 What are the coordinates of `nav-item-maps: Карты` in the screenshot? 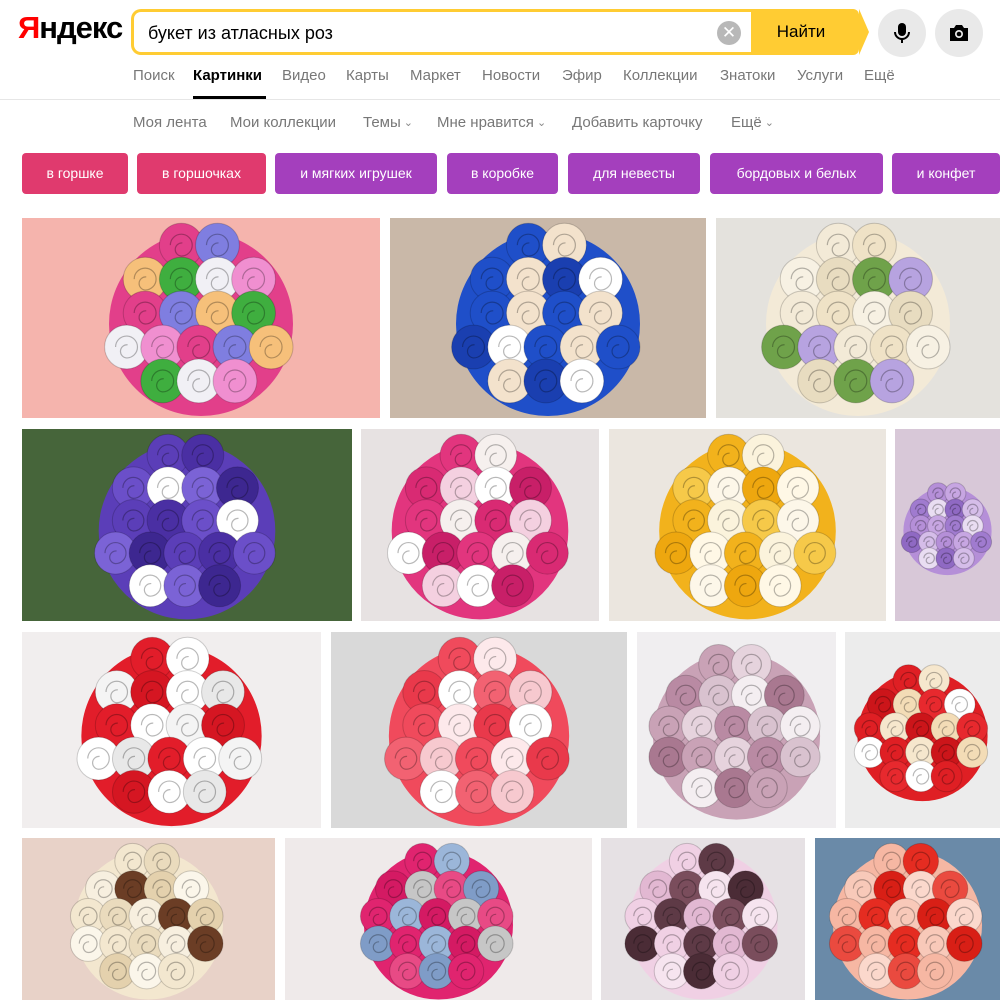 It's located at (367, 76).